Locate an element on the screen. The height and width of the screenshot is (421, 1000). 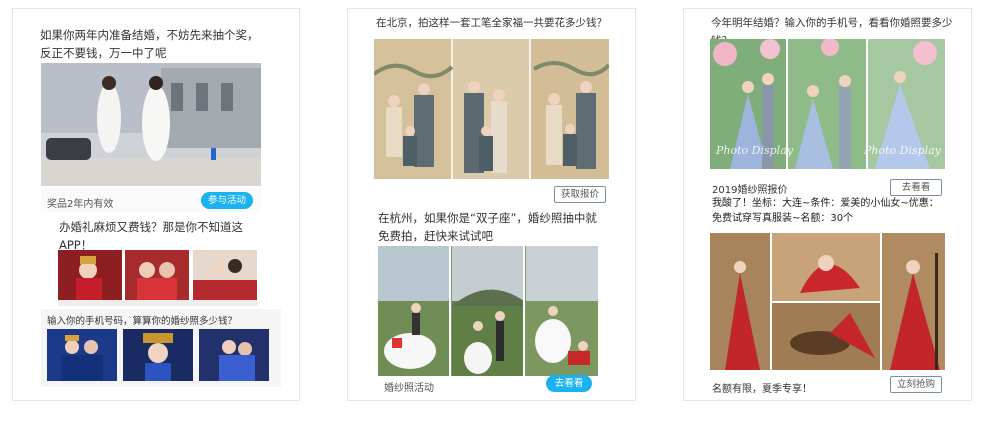
card2-headline: 在北京，拍这样一套工笔全家福一共要花多少钱？ is located at coordinates (491, 23).